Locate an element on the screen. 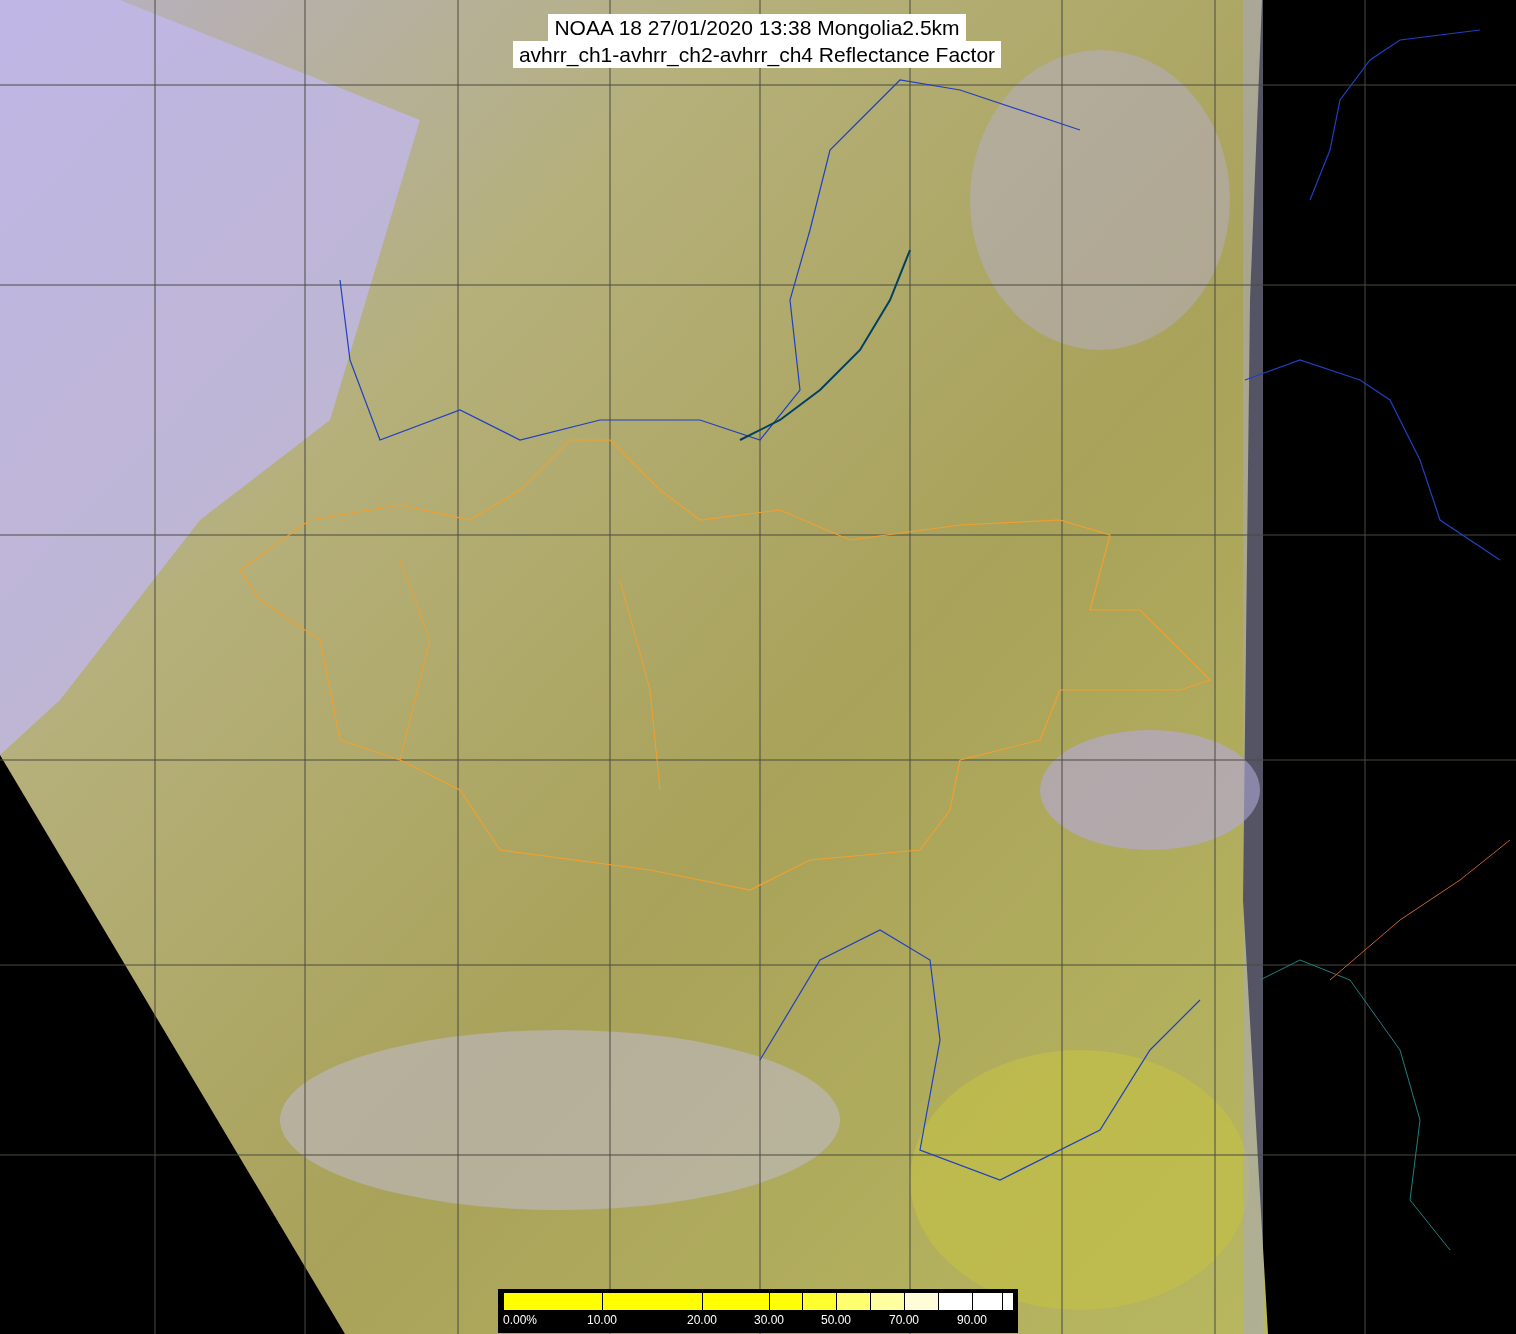 This screenshot has height=1334, width=1516. scale-label: 30.00 is located at coordinates (769, 1320).